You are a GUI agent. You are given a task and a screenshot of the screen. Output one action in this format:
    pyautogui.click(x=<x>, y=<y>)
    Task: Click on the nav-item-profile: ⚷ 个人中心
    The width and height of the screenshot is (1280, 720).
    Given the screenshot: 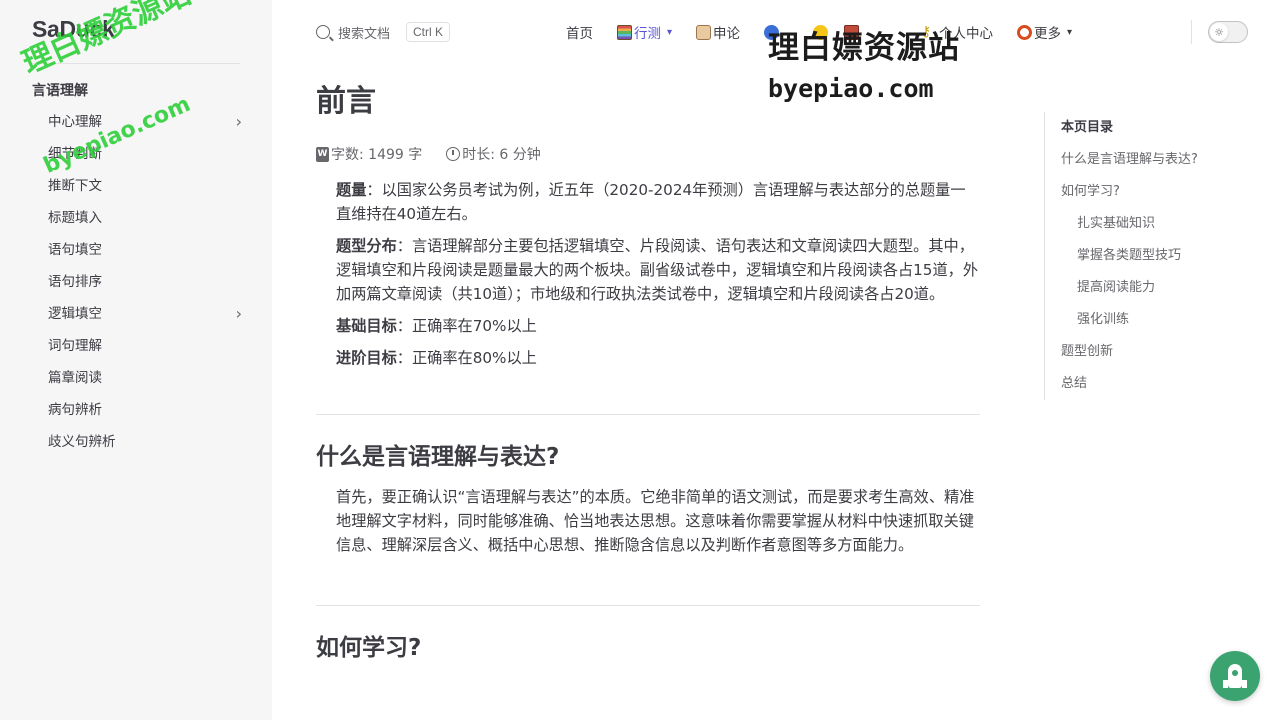 What is the action you would take?
    pyautogui.click(x=957, y=32)
    